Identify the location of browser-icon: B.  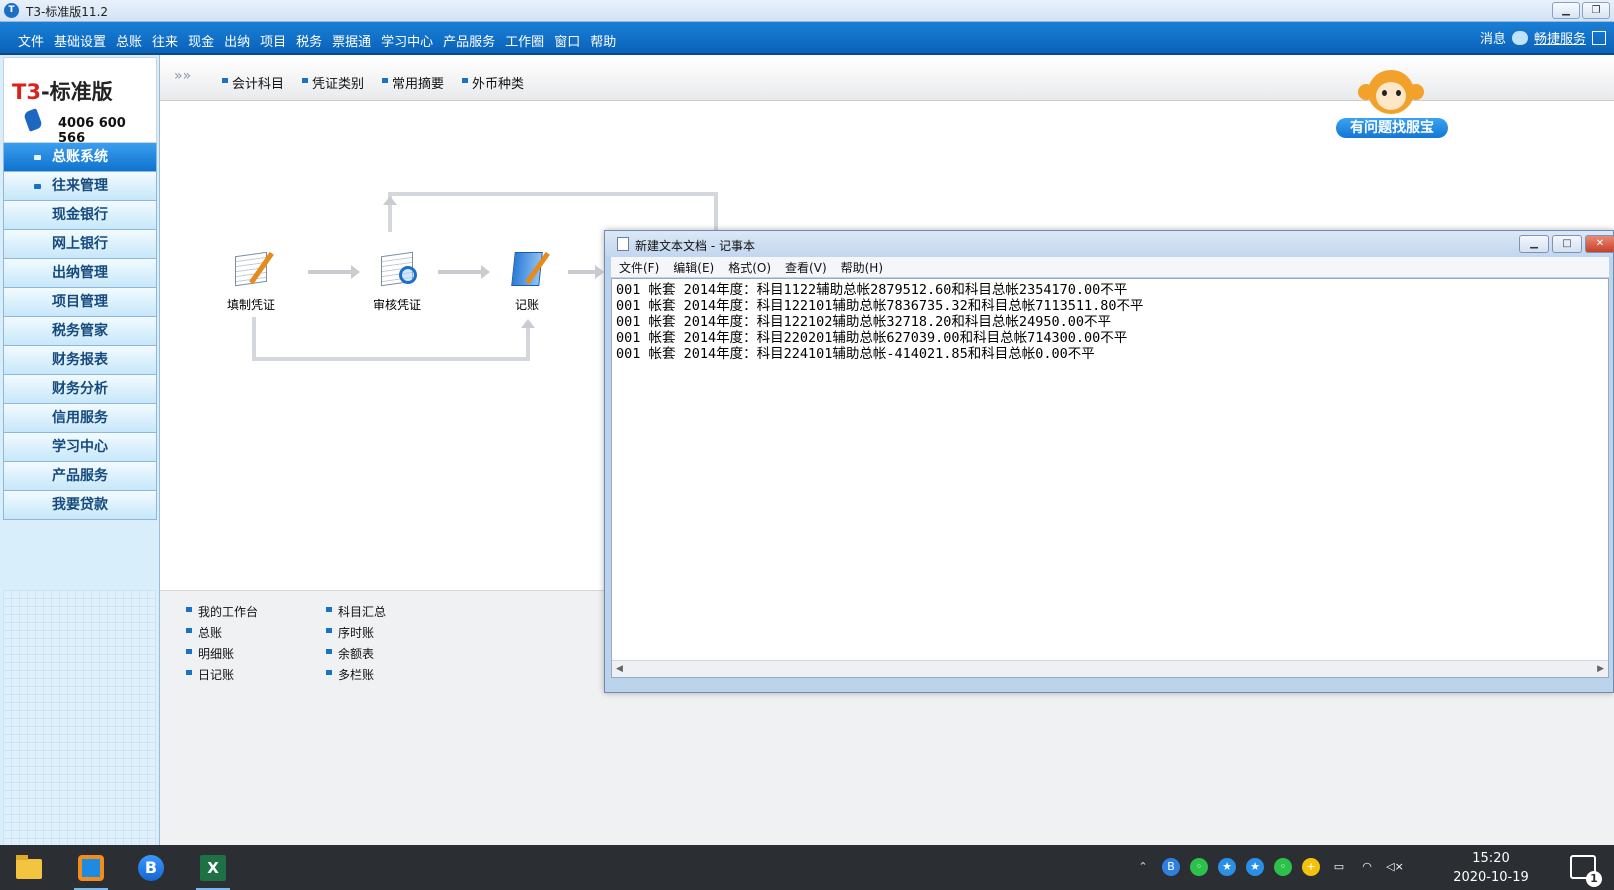
(151, 868).